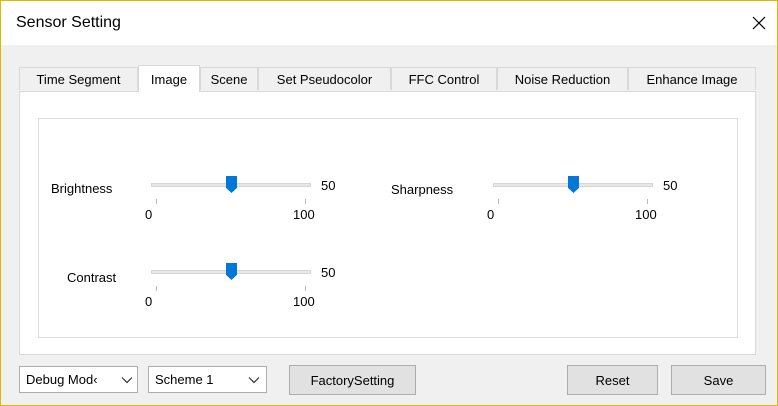 Image resolution: width=778 pixels, height=406 pixels. I want to click on debug-mode-value: Debug Mod‹, so click(62, 379).